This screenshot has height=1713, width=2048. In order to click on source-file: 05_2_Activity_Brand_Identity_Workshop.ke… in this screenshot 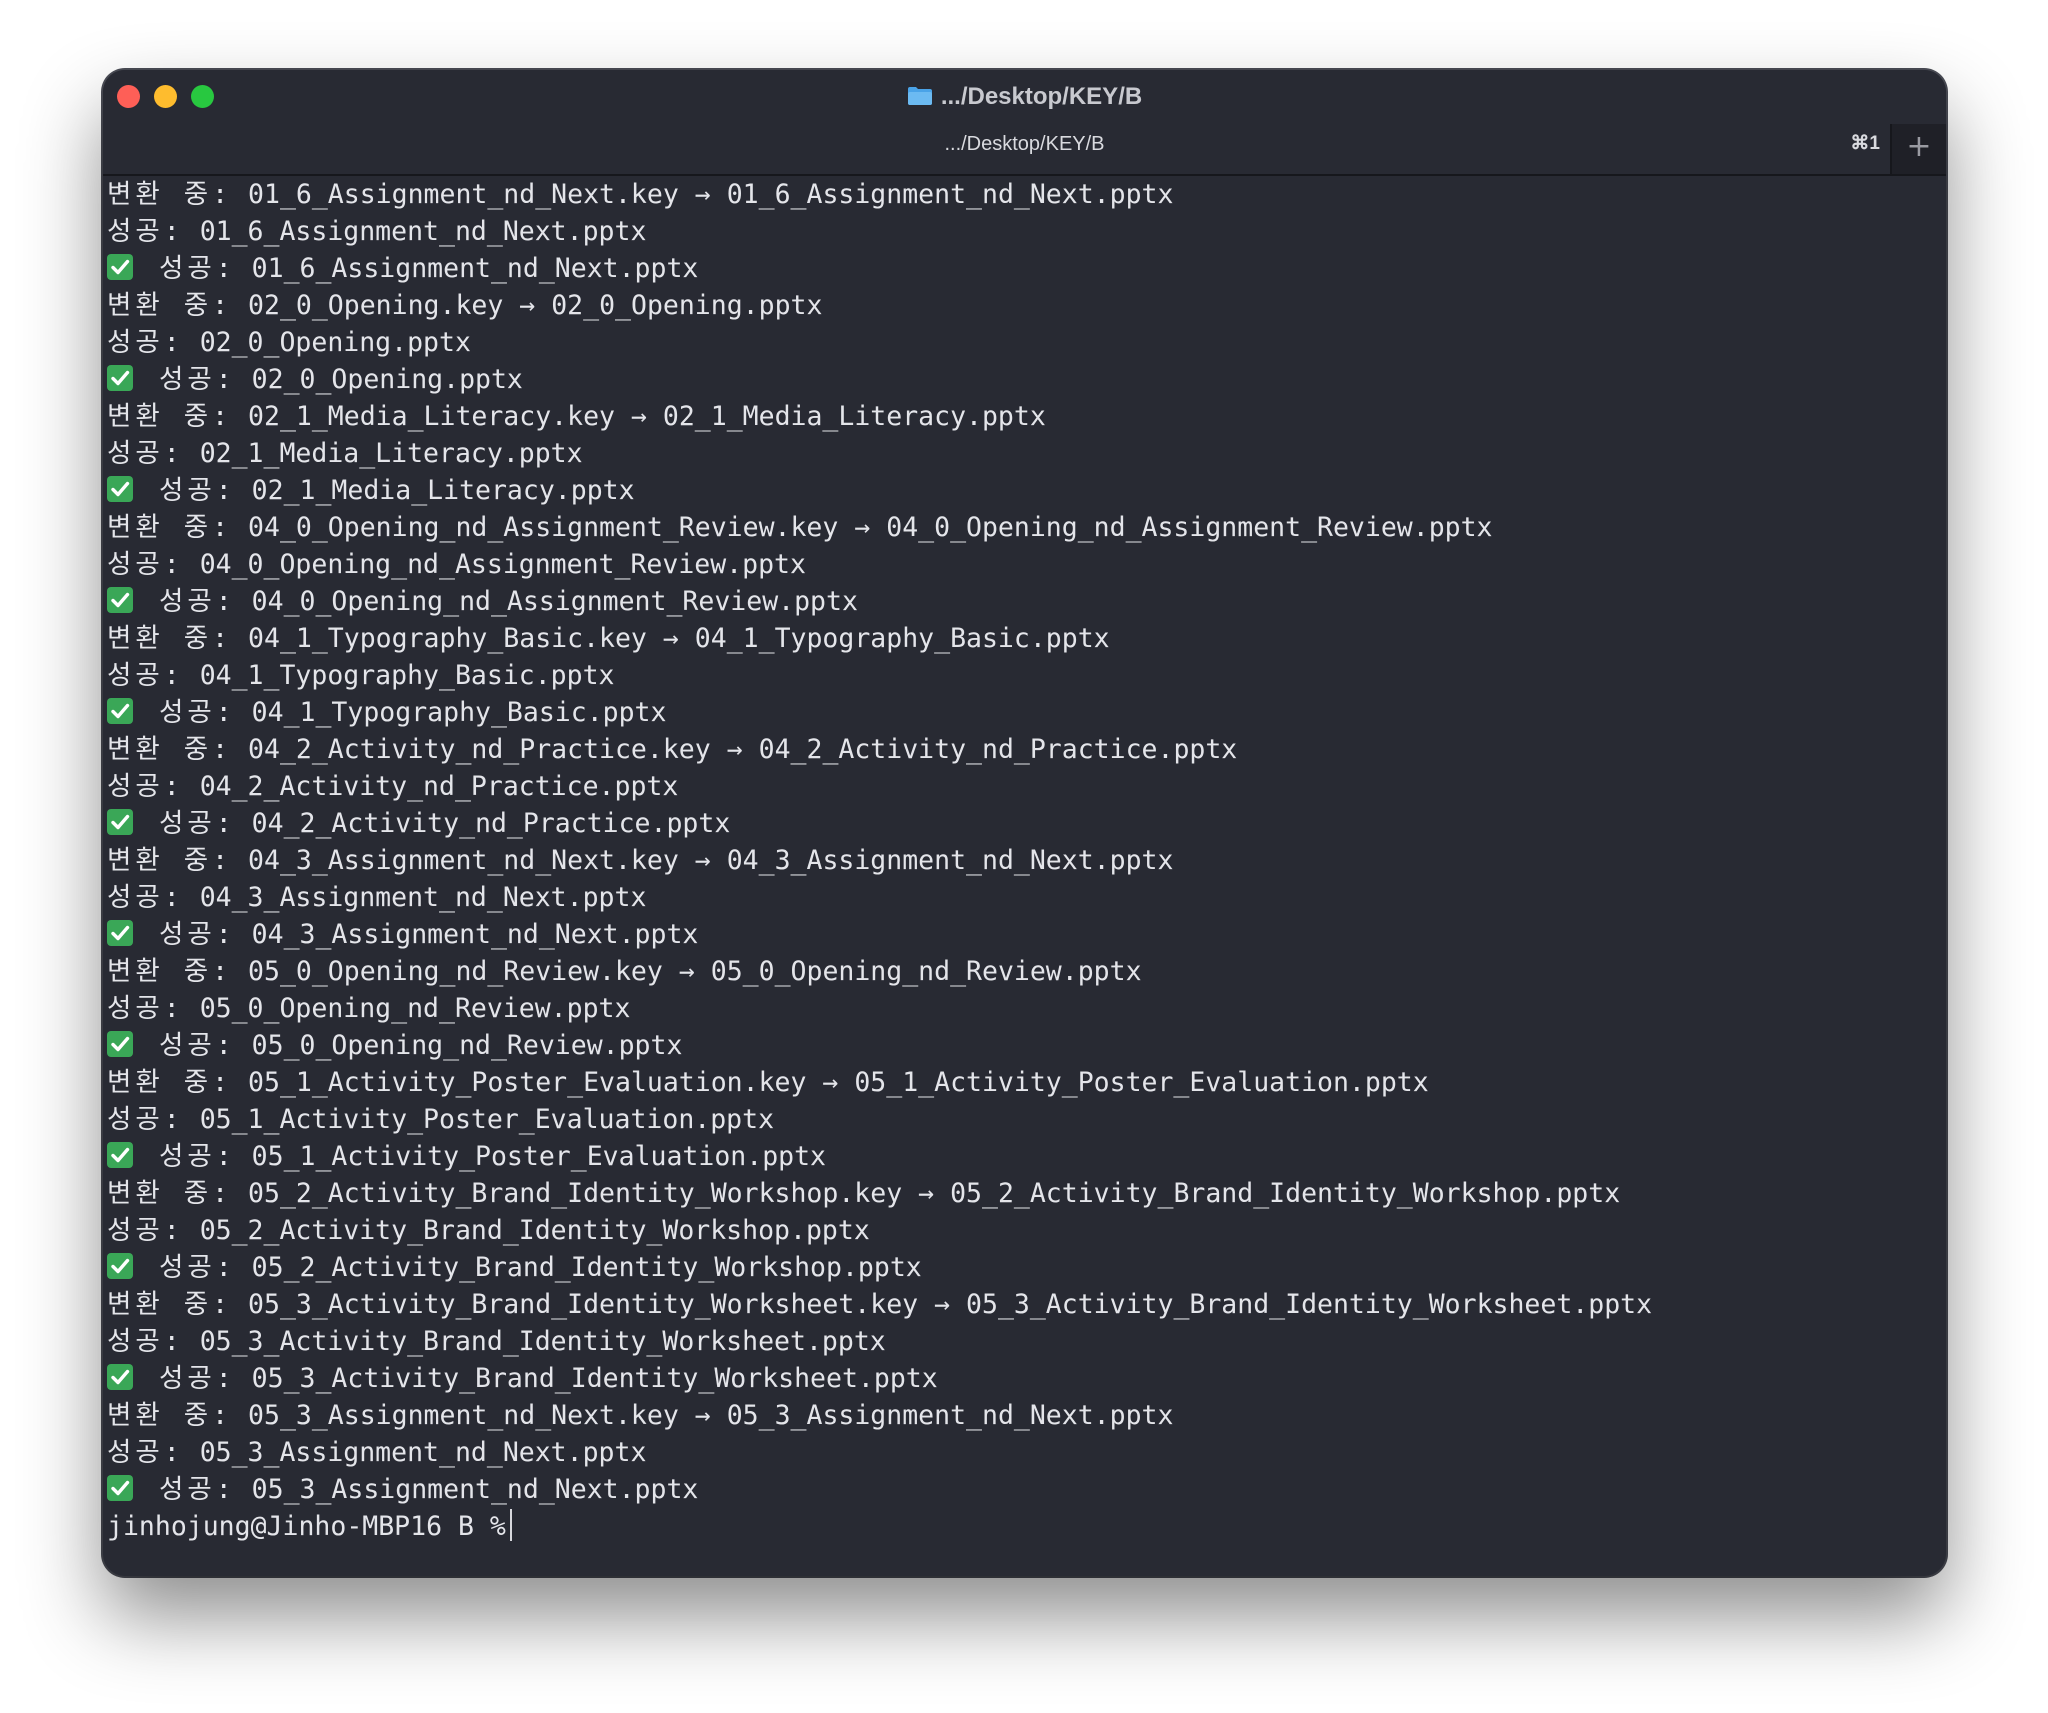, I will do `click(575, 1193)`.